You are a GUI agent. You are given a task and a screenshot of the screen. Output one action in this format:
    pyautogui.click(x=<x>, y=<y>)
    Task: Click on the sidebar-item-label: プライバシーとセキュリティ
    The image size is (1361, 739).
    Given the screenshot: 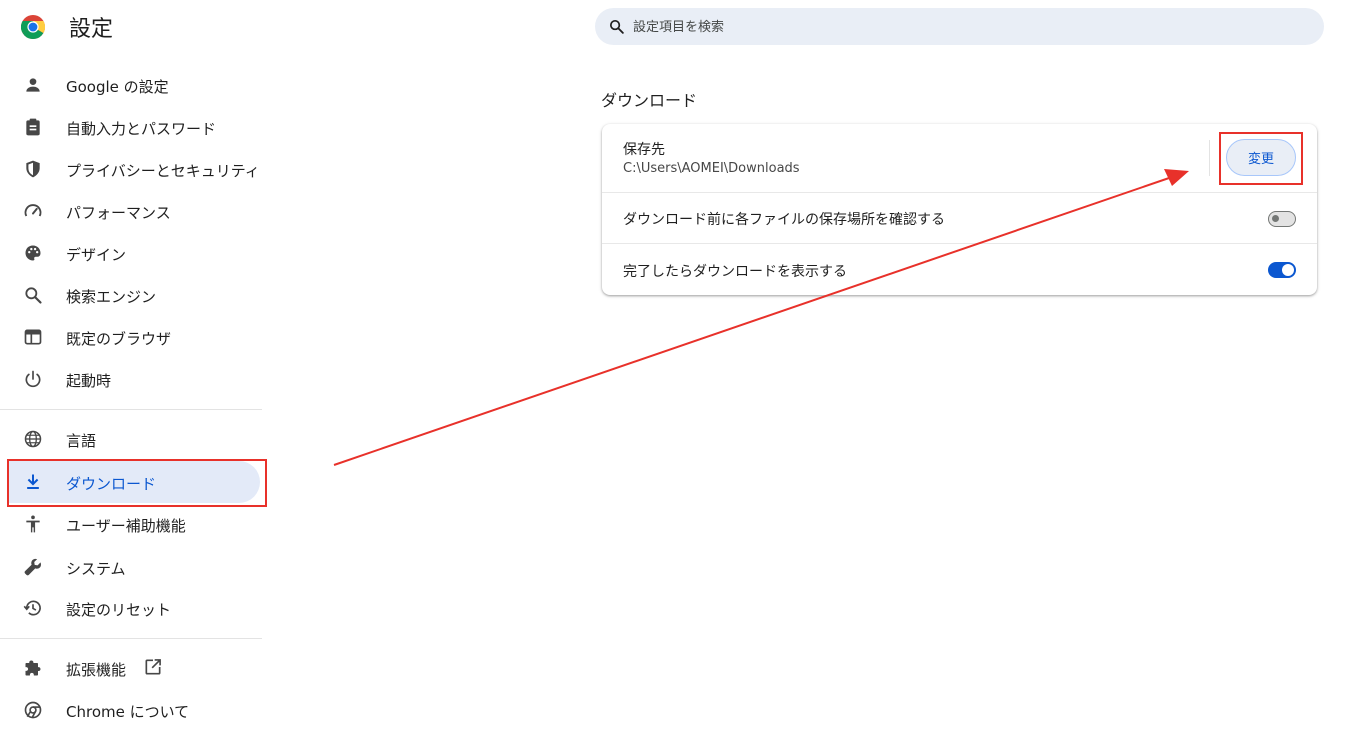 What is the action you would take?
    pyautogui.click(x=163, y=171)
    